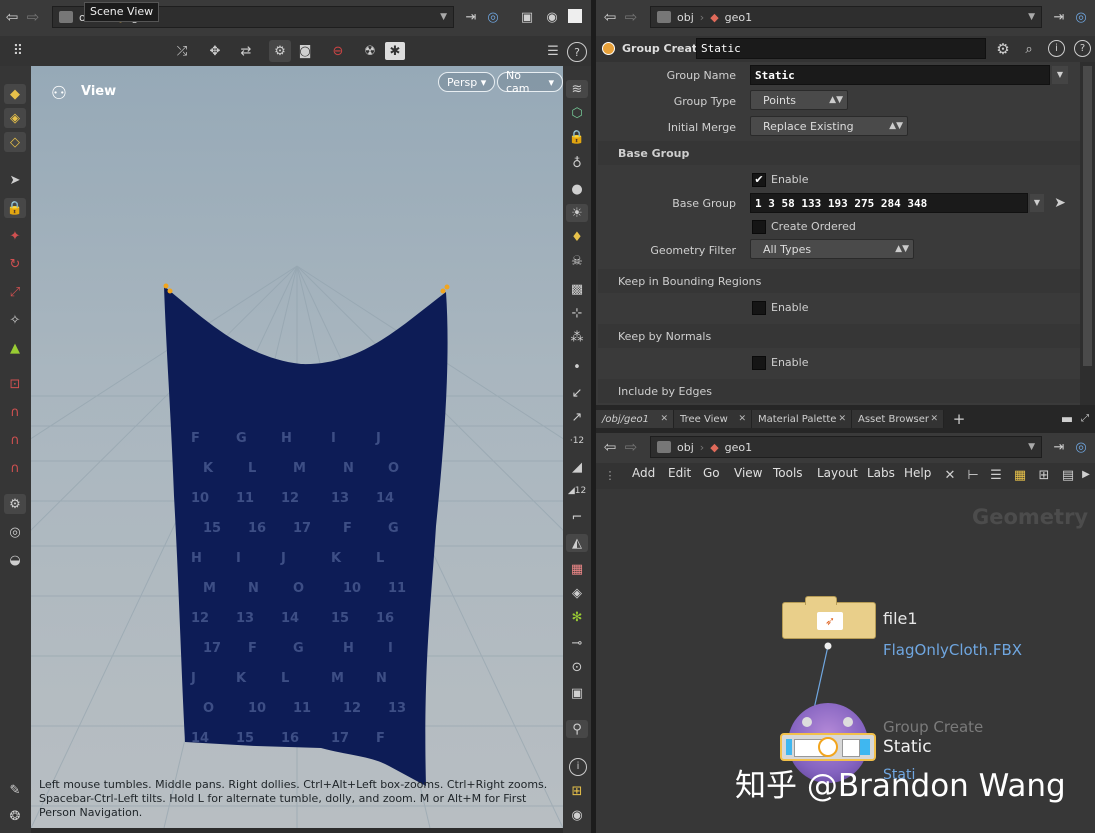 This screenshot has width=1095, height=833. I want to click on display-flag, so click(865, 747).